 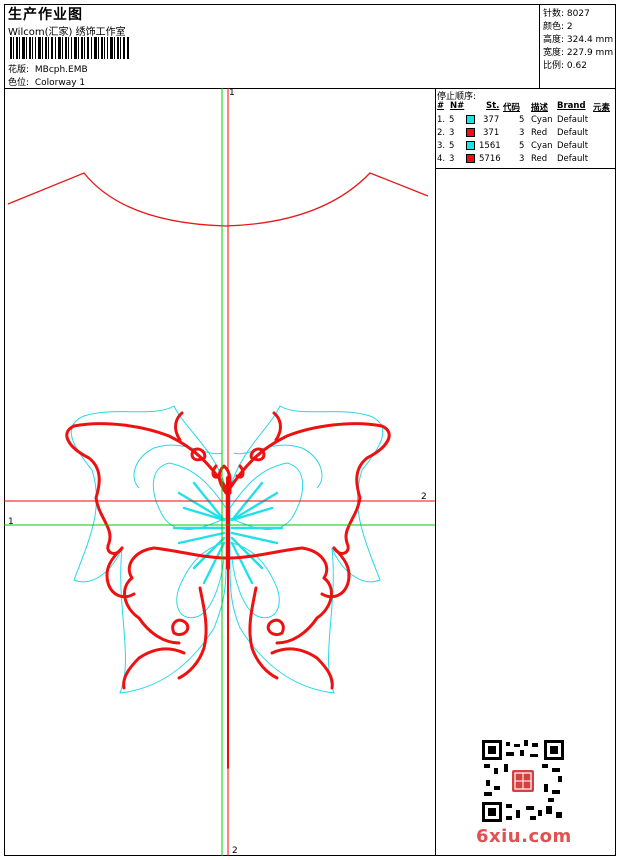 I want to click on colorway-line: 色位: Colorway 1, so click(x=46, y=81).